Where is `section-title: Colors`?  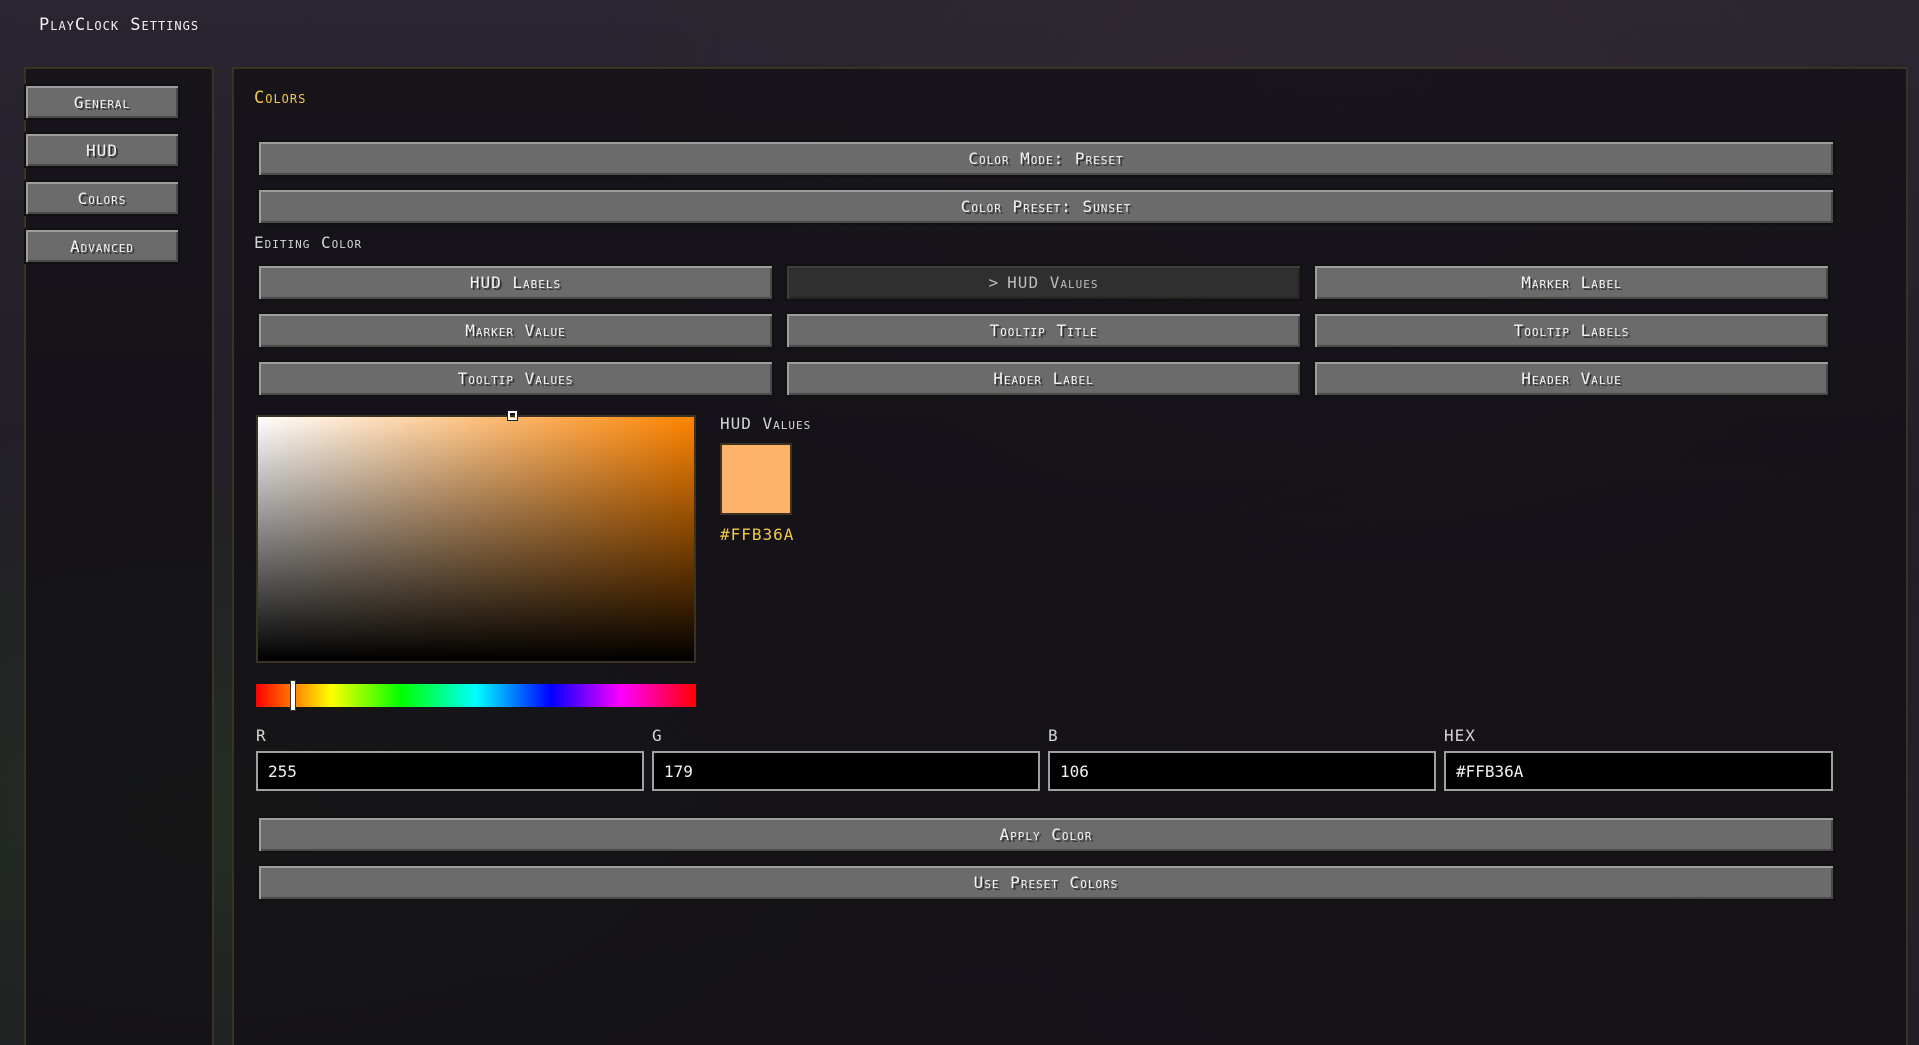 section-title: Colors is located at coordinates (280, 98).